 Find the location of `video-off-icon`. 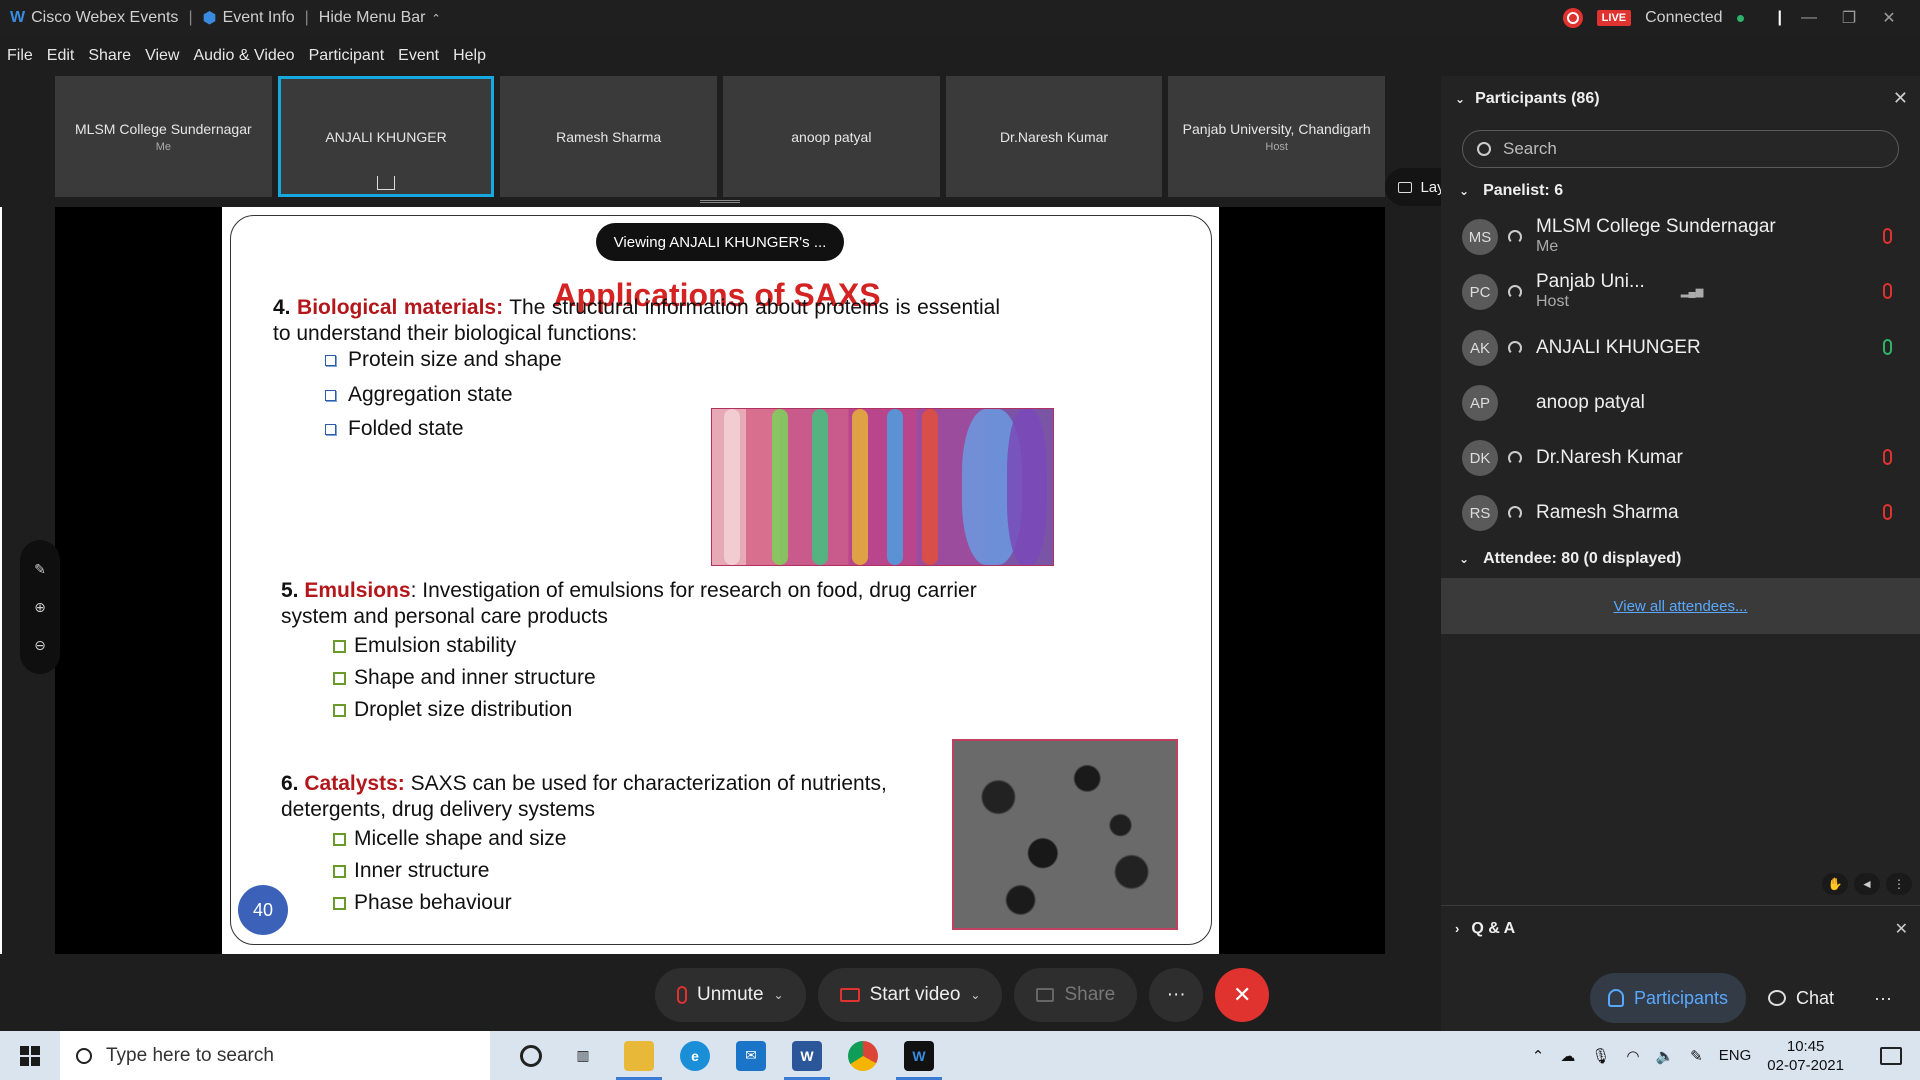

video-off-icon is located at coordinates (849, 995).